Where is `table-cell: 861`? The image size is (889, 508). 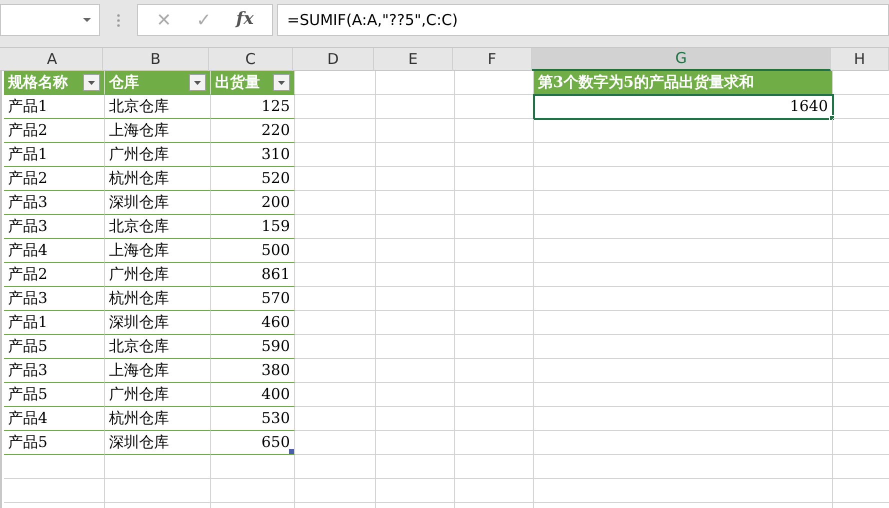 table-cell: 861 is located at coordinates (253, 275).